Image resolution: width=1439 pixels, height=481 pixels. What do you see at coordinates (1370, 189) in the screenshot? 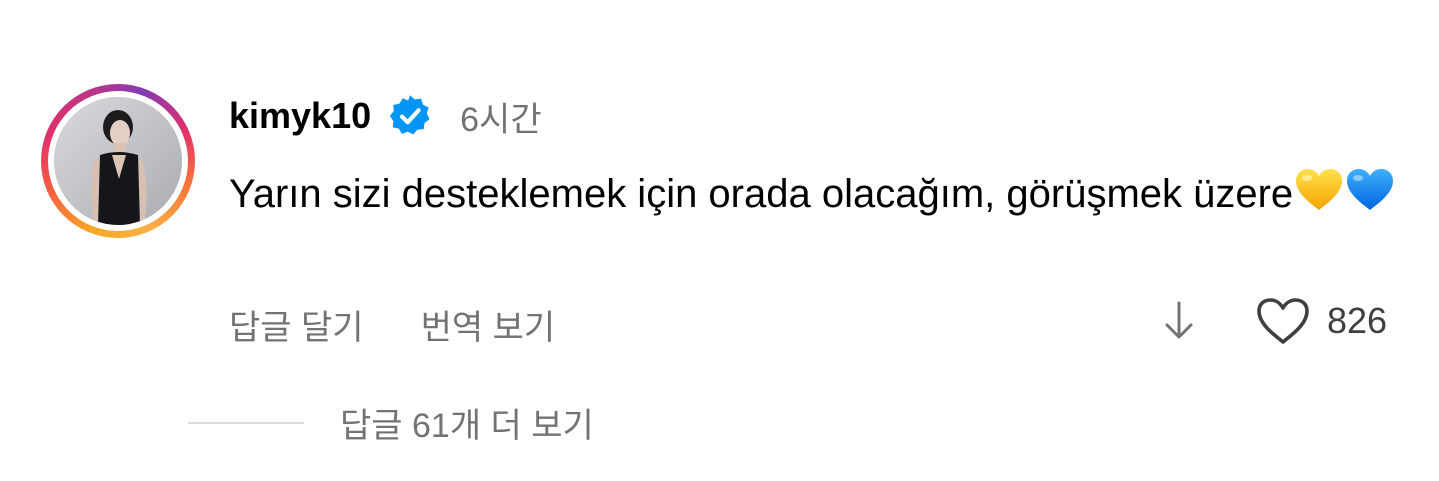
I see `blue-heart-emoji` at bounding box center [1370, 189].